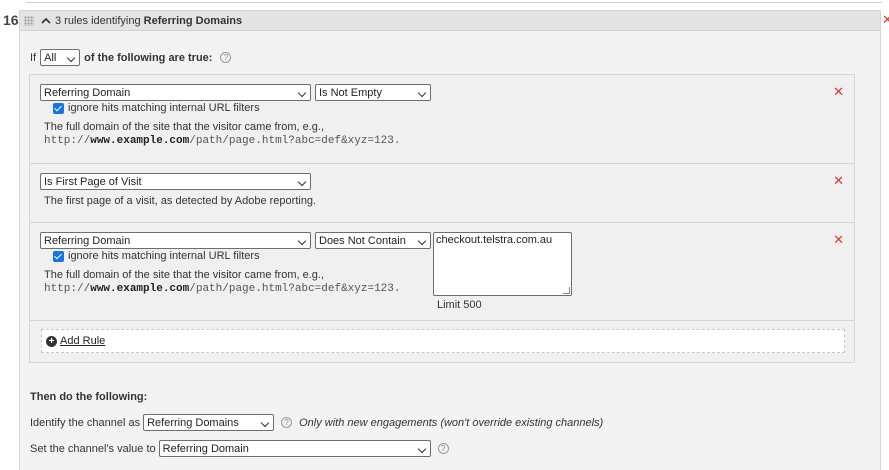 This screenshot has width=889, height=470. I want to click on rule-number: 16, so click(11, 20).